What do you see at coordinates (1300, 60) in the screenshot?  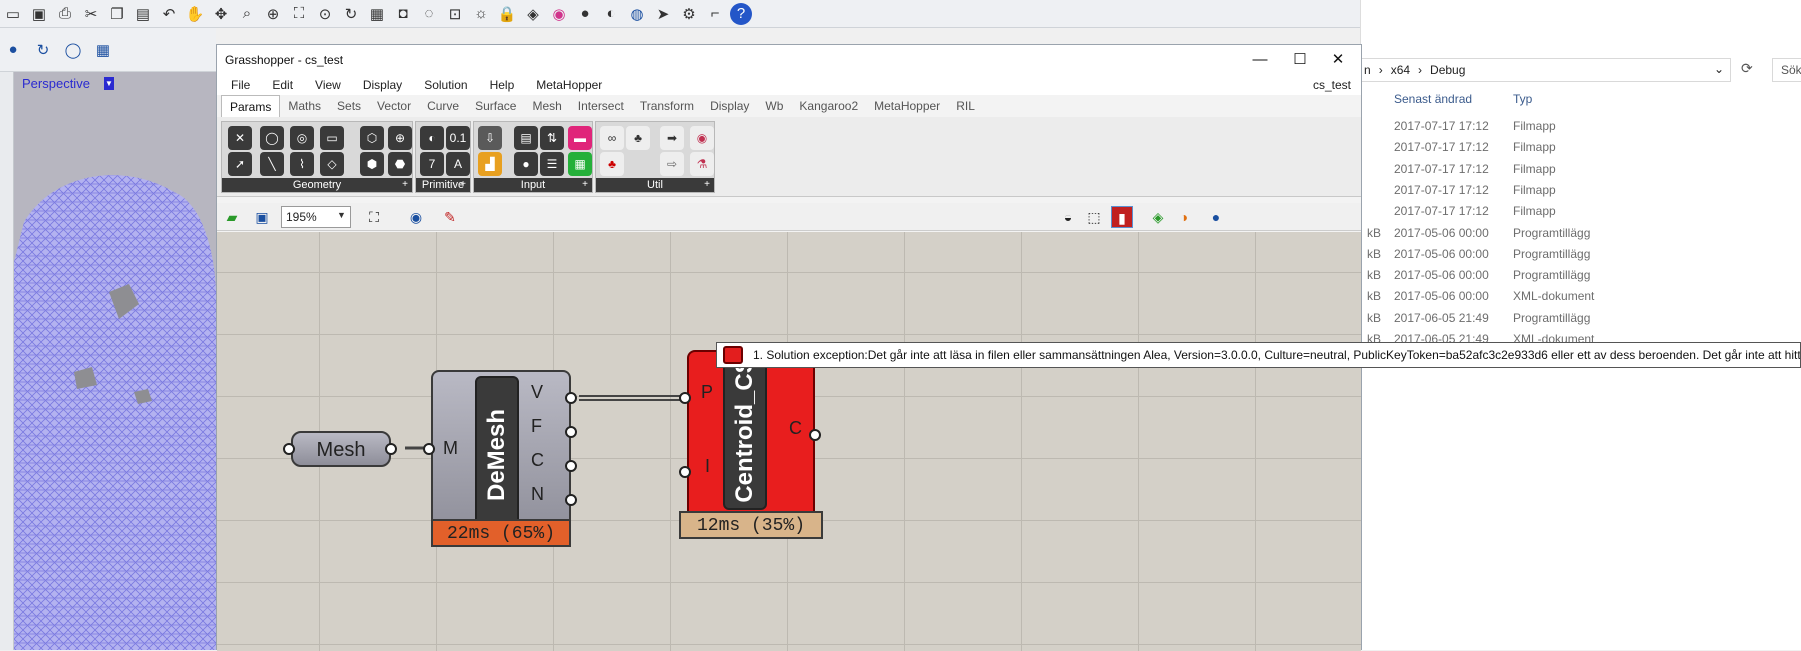 I see `maximize-icon: ☐` at bounding box center [1300, 60].